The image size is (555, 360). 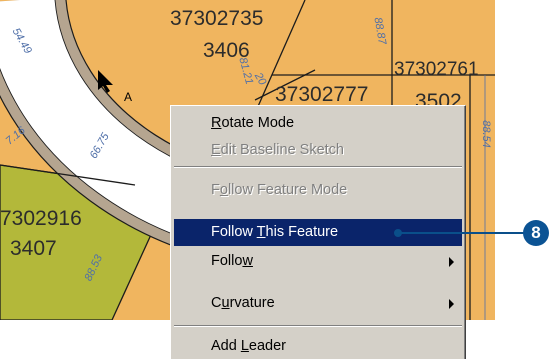 I want to click on menu-item-follow: Follow, so click(x=318, y=261).